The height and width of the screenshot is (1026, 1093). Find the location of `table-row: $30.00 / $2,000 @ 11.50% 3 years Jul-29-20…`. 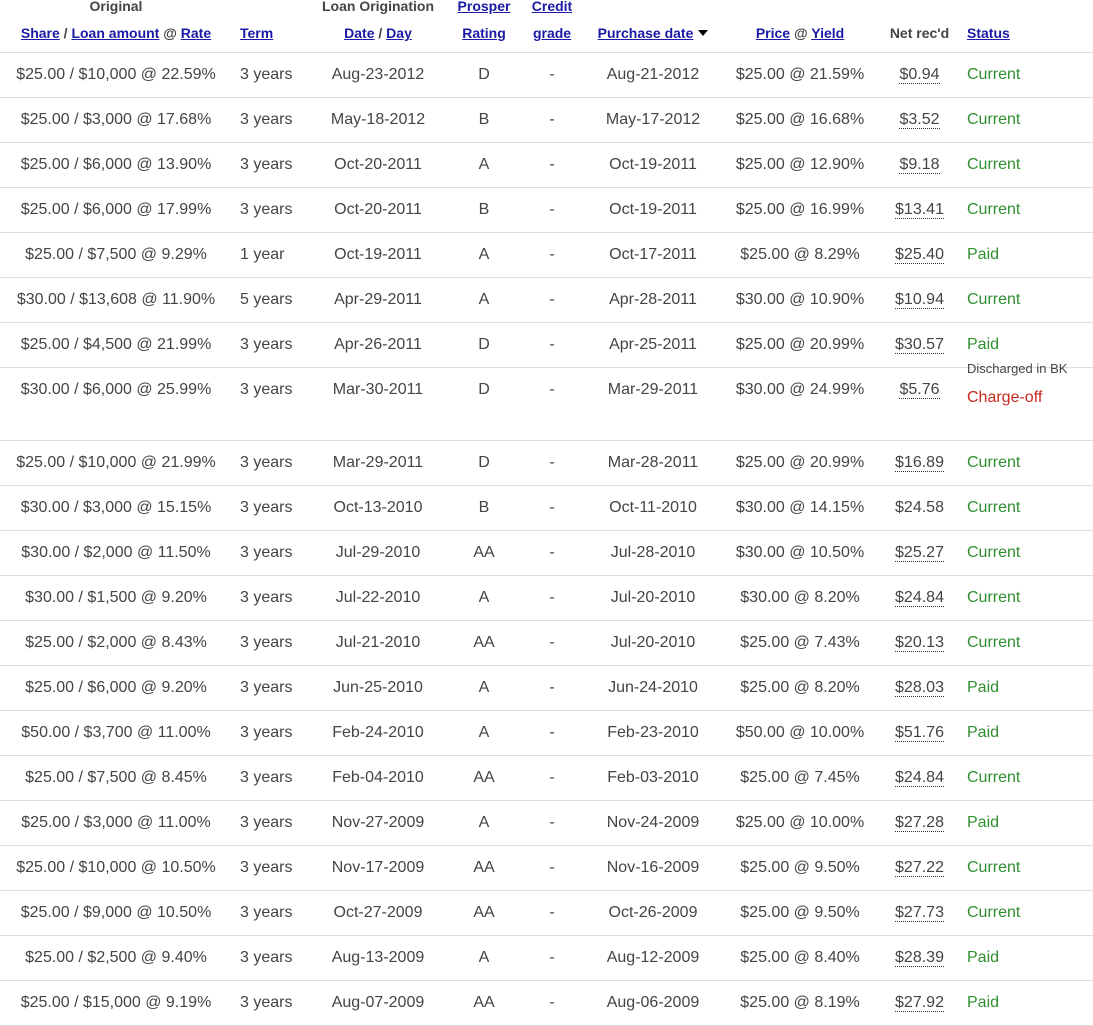

table-row: $30.00 / $2,000 @ 11.50% 3 years Jul-29-20… is located at coordinates (546, 553).